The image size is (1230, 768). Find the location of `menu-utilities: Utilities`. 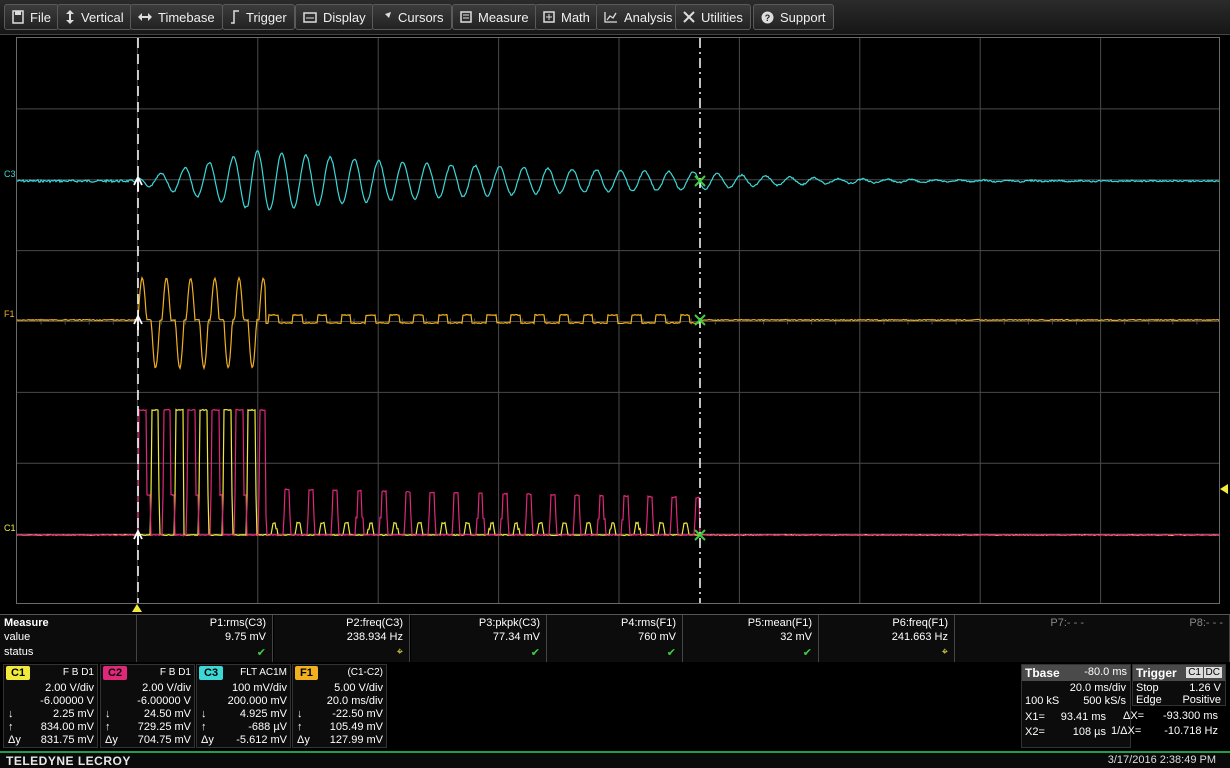

menu-utilities: Utilities is located at coordinates (713, 17).